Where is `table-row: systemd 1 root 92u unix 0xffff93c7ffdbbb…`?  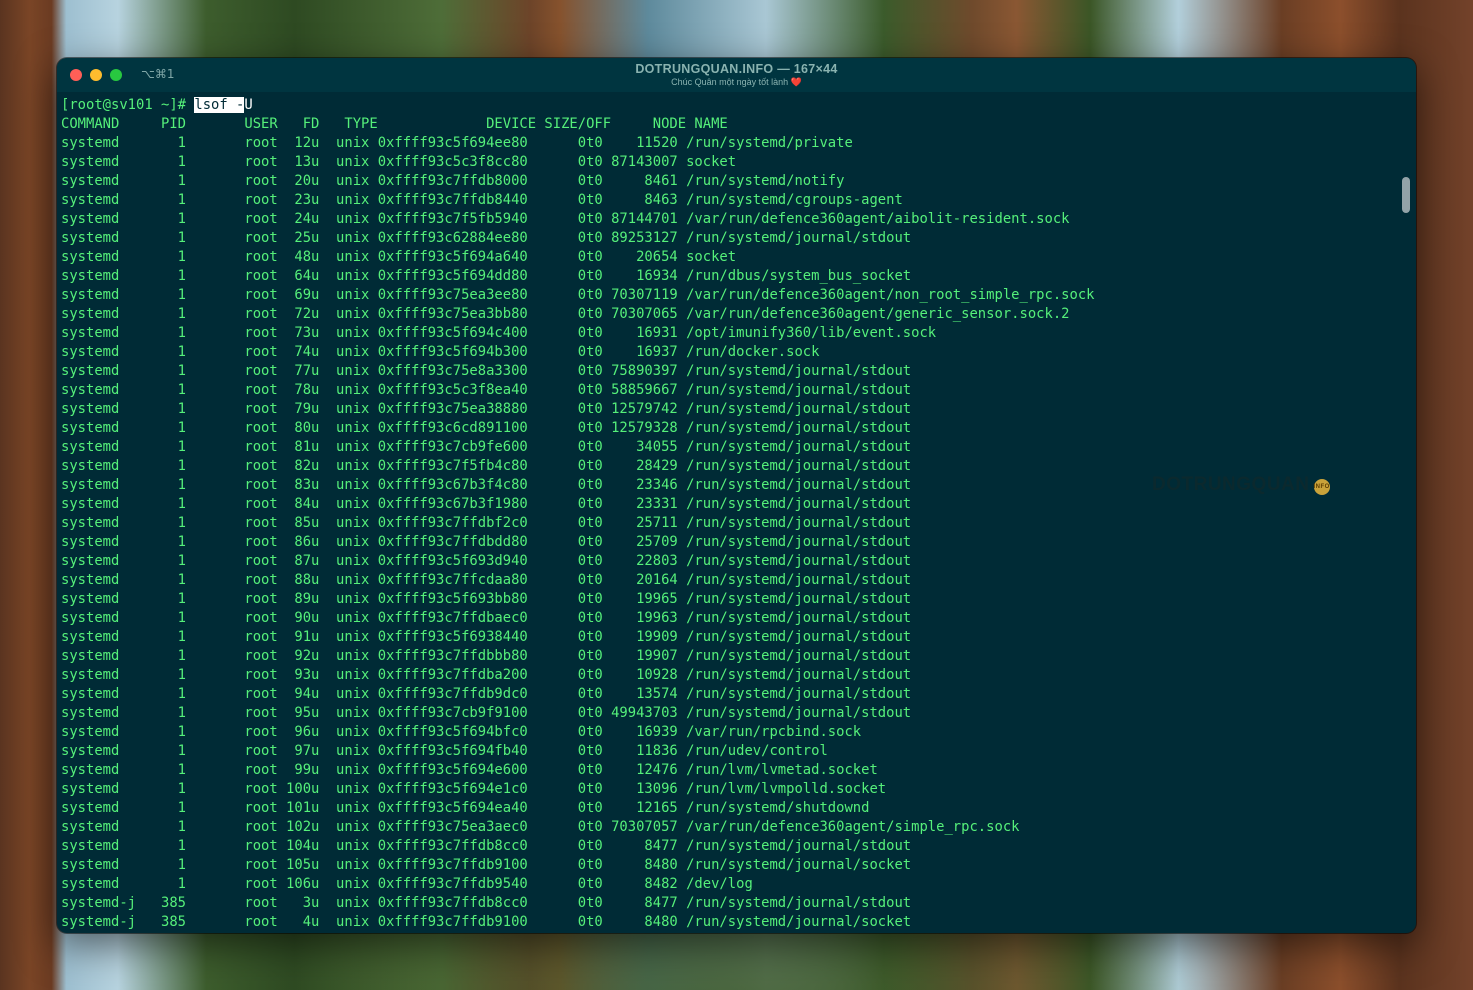 table-row: systemd 1 root 92u unix 0xffff93c7ffdbbb… is located at coordinates (486, 656).